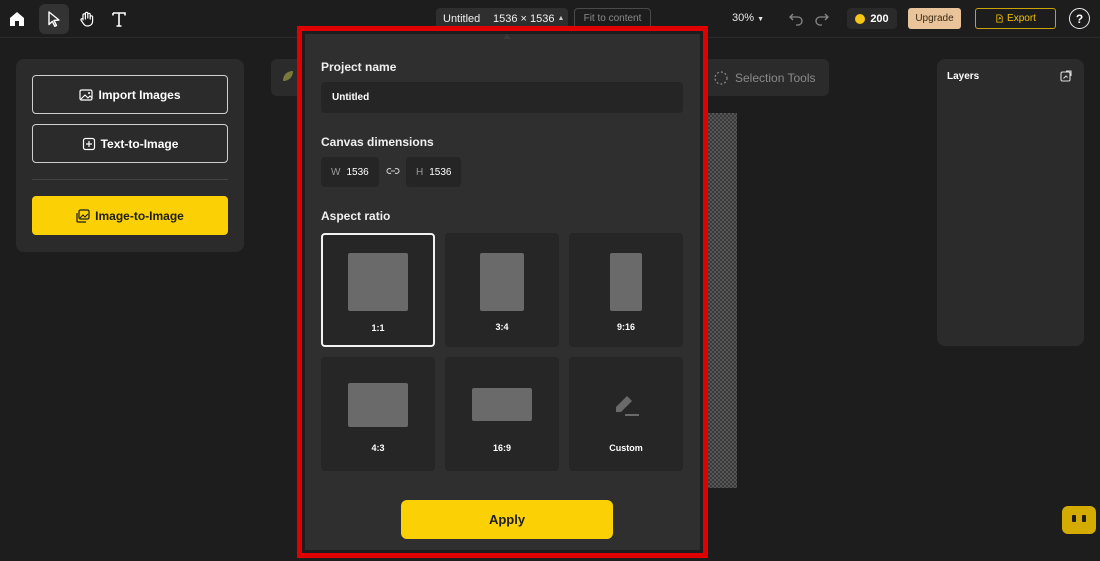  I want to click on text-t-icon, so click(119, 19).